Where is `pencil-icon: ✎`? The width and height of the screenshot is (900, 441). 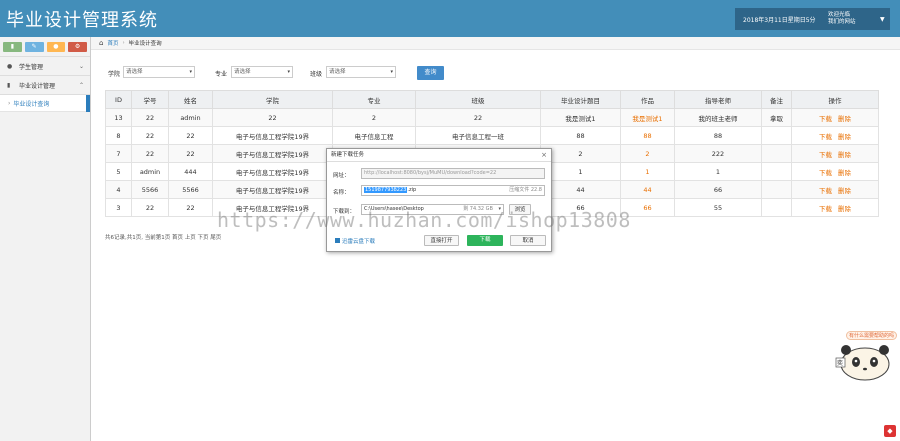 pencil-icon: ✎ is located at coordinates (34, 46).